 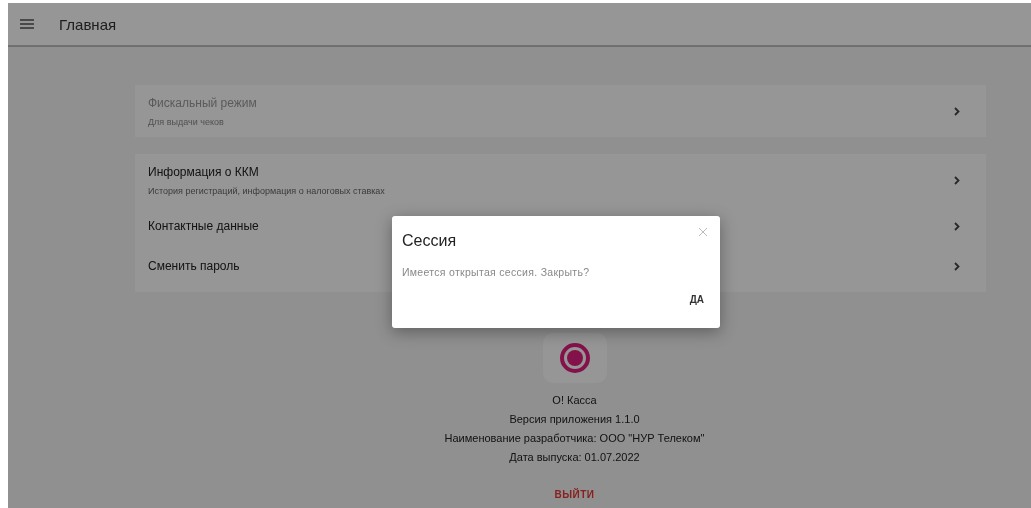 What do you see at coordinates (574, 400) in the screenshot?
I see `app-name: O! Касса` at bounding box center [574, 400].